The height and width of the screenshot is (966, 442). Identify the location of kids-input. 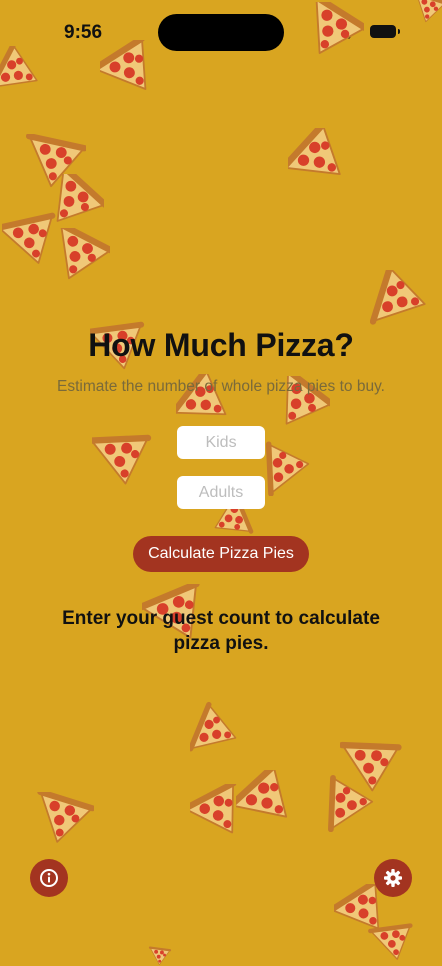
(221, 442).